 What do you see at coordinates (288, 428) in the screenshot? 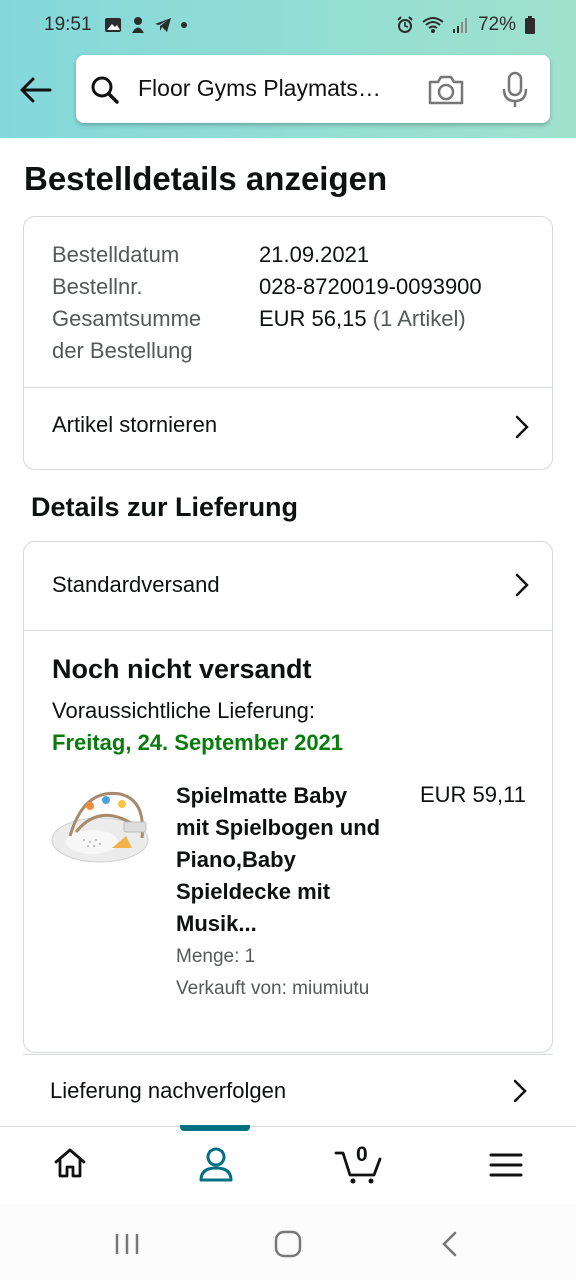
I see `cancel-items-row: Artikel stornieren` at bounding box center [288, 428].